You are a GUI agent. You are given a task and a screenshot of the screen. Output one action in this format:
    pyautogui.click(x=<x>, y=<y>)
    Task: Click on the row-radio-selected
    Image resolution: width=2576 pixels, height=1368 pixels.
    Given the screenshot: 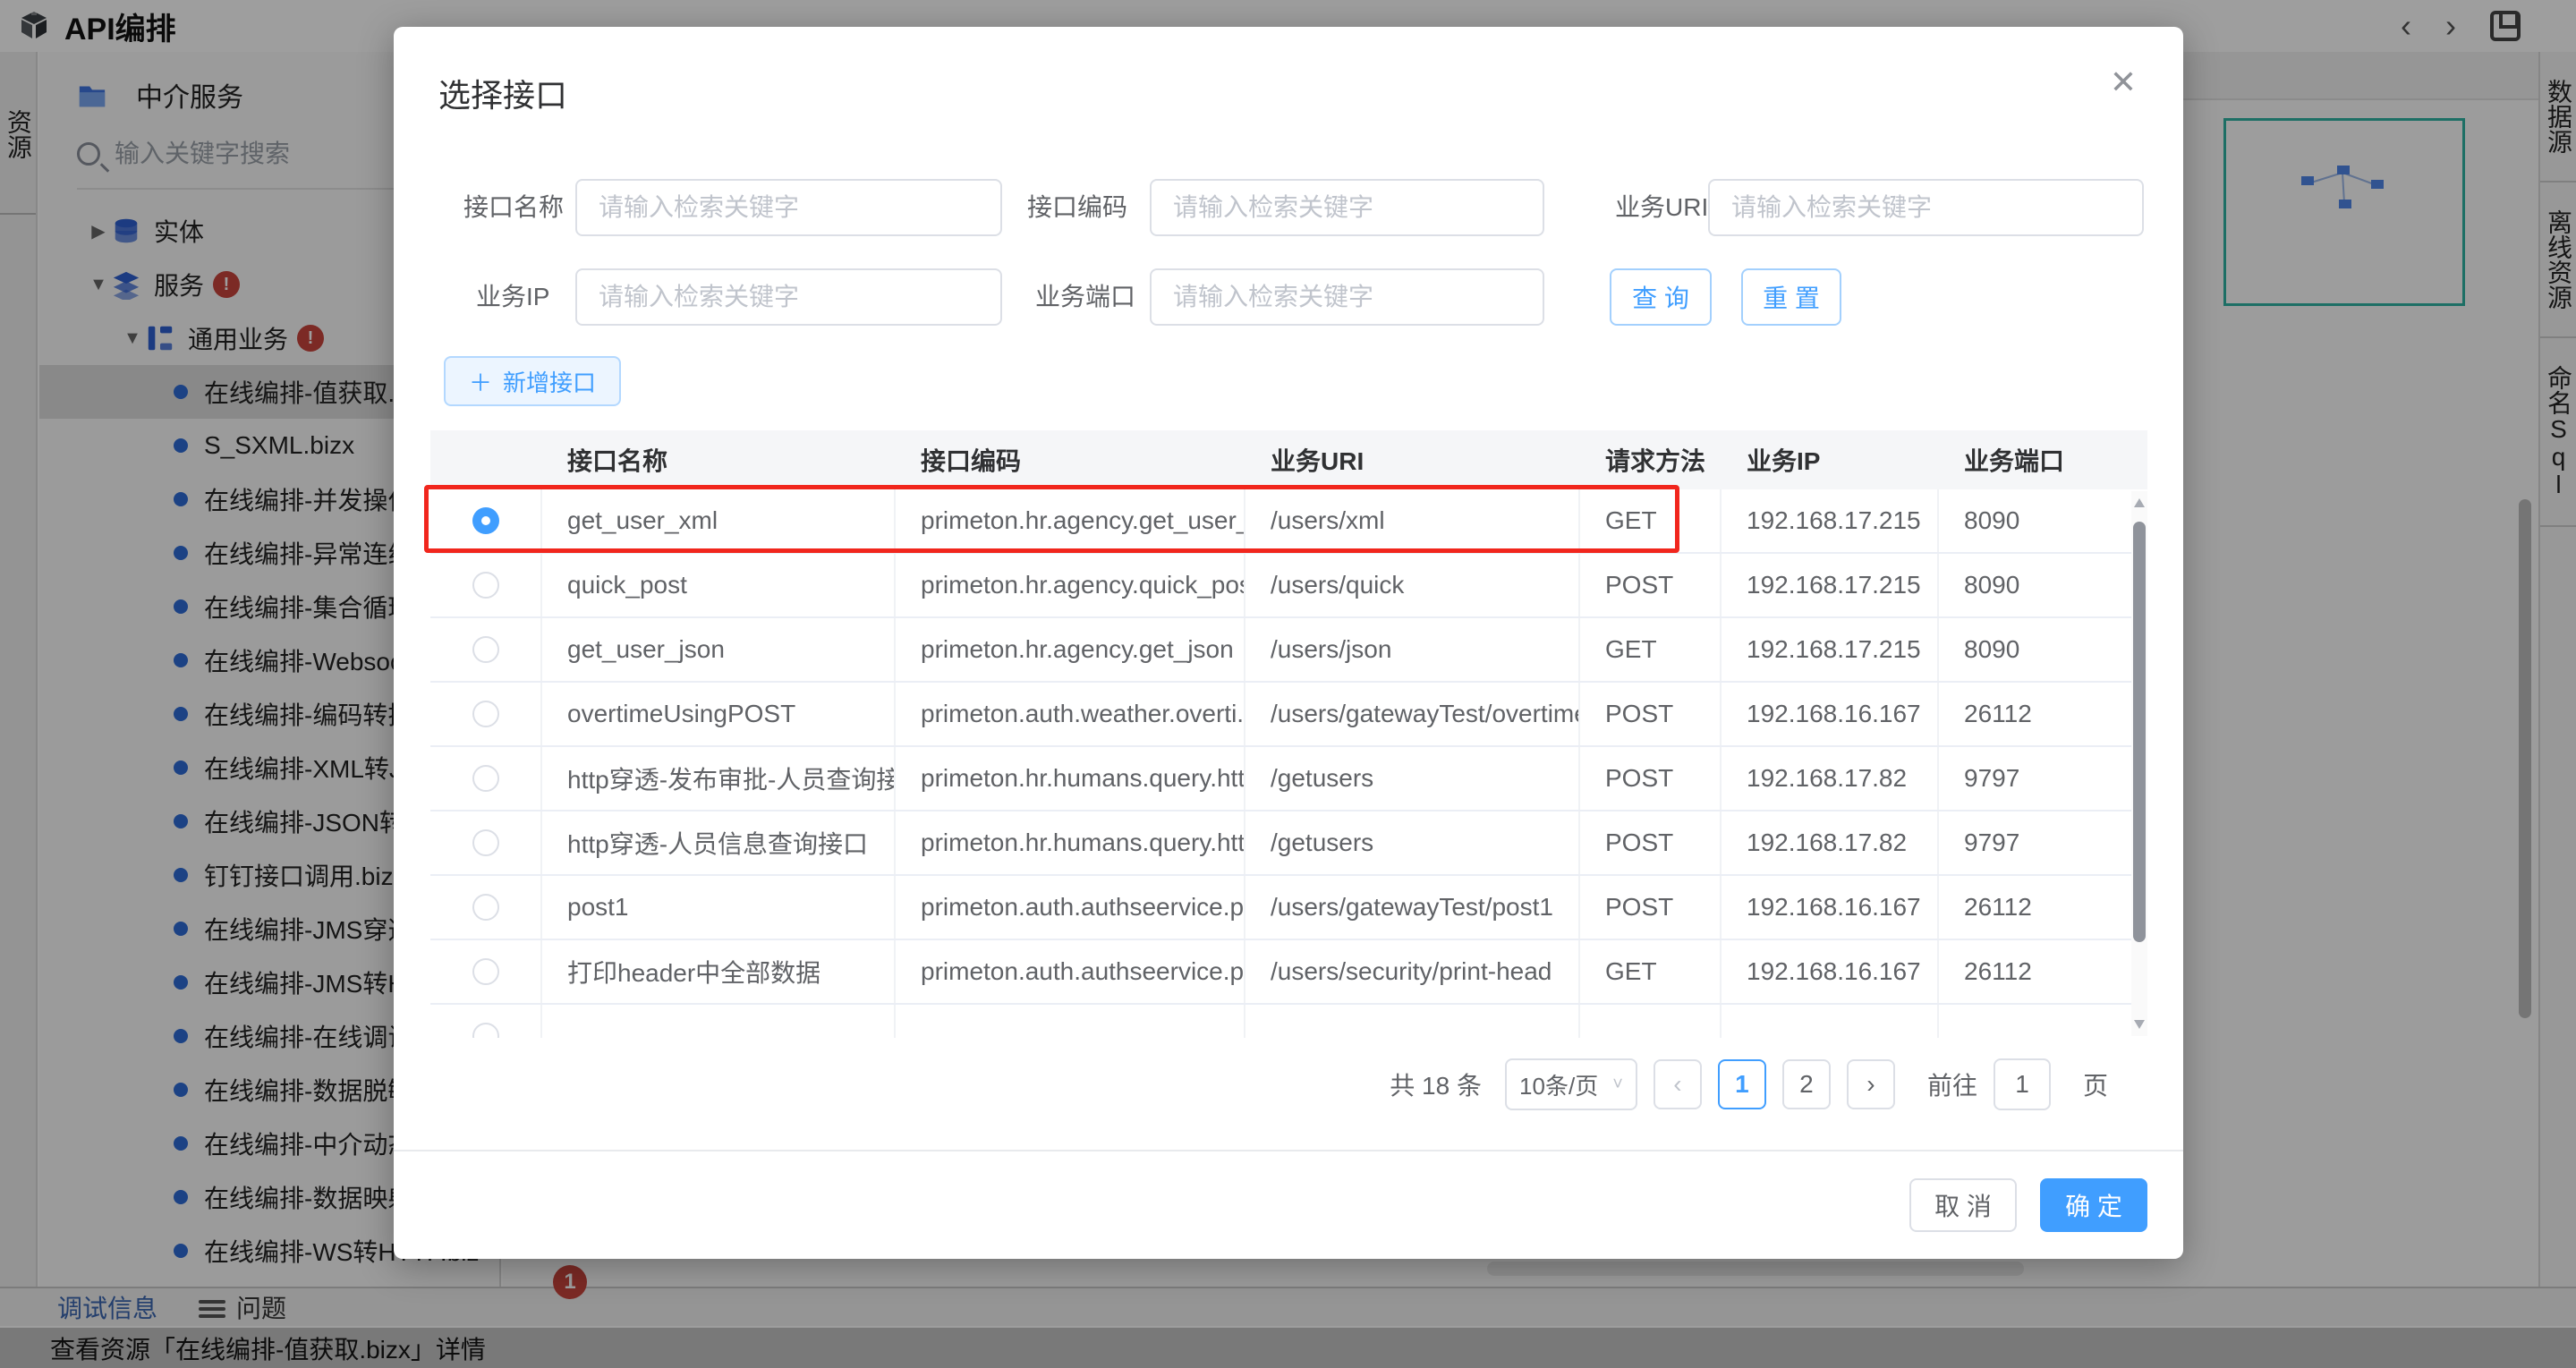 What is the action you would take?
    pyautogui.click(x=485, y=520)
    